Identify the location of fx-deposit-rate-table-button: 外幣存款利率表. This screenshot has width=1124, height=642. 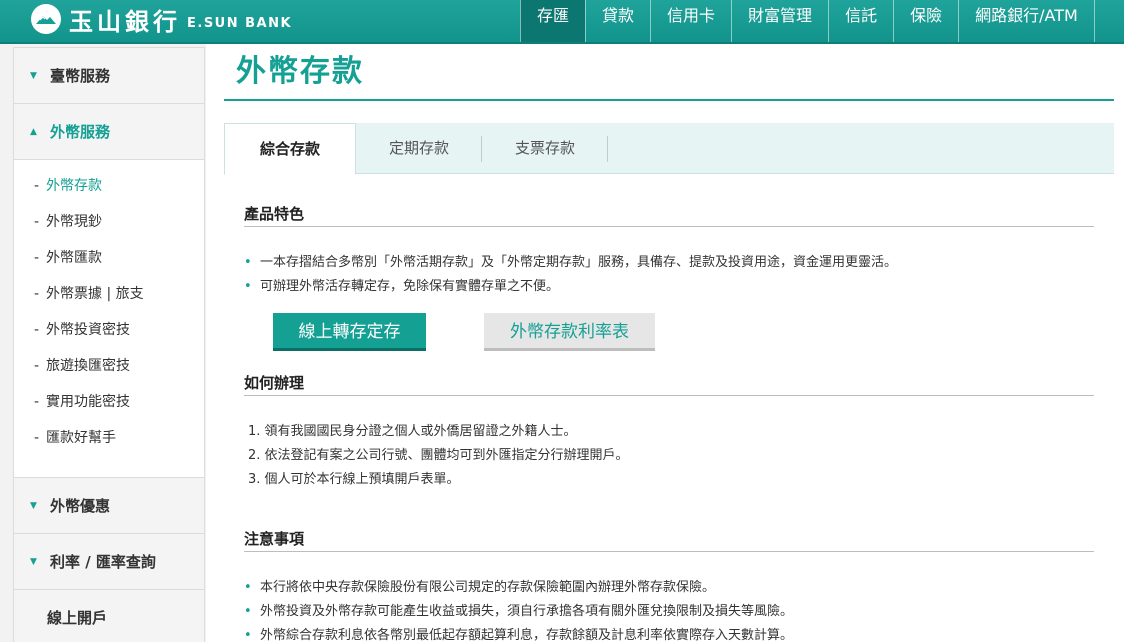
(569, 332).